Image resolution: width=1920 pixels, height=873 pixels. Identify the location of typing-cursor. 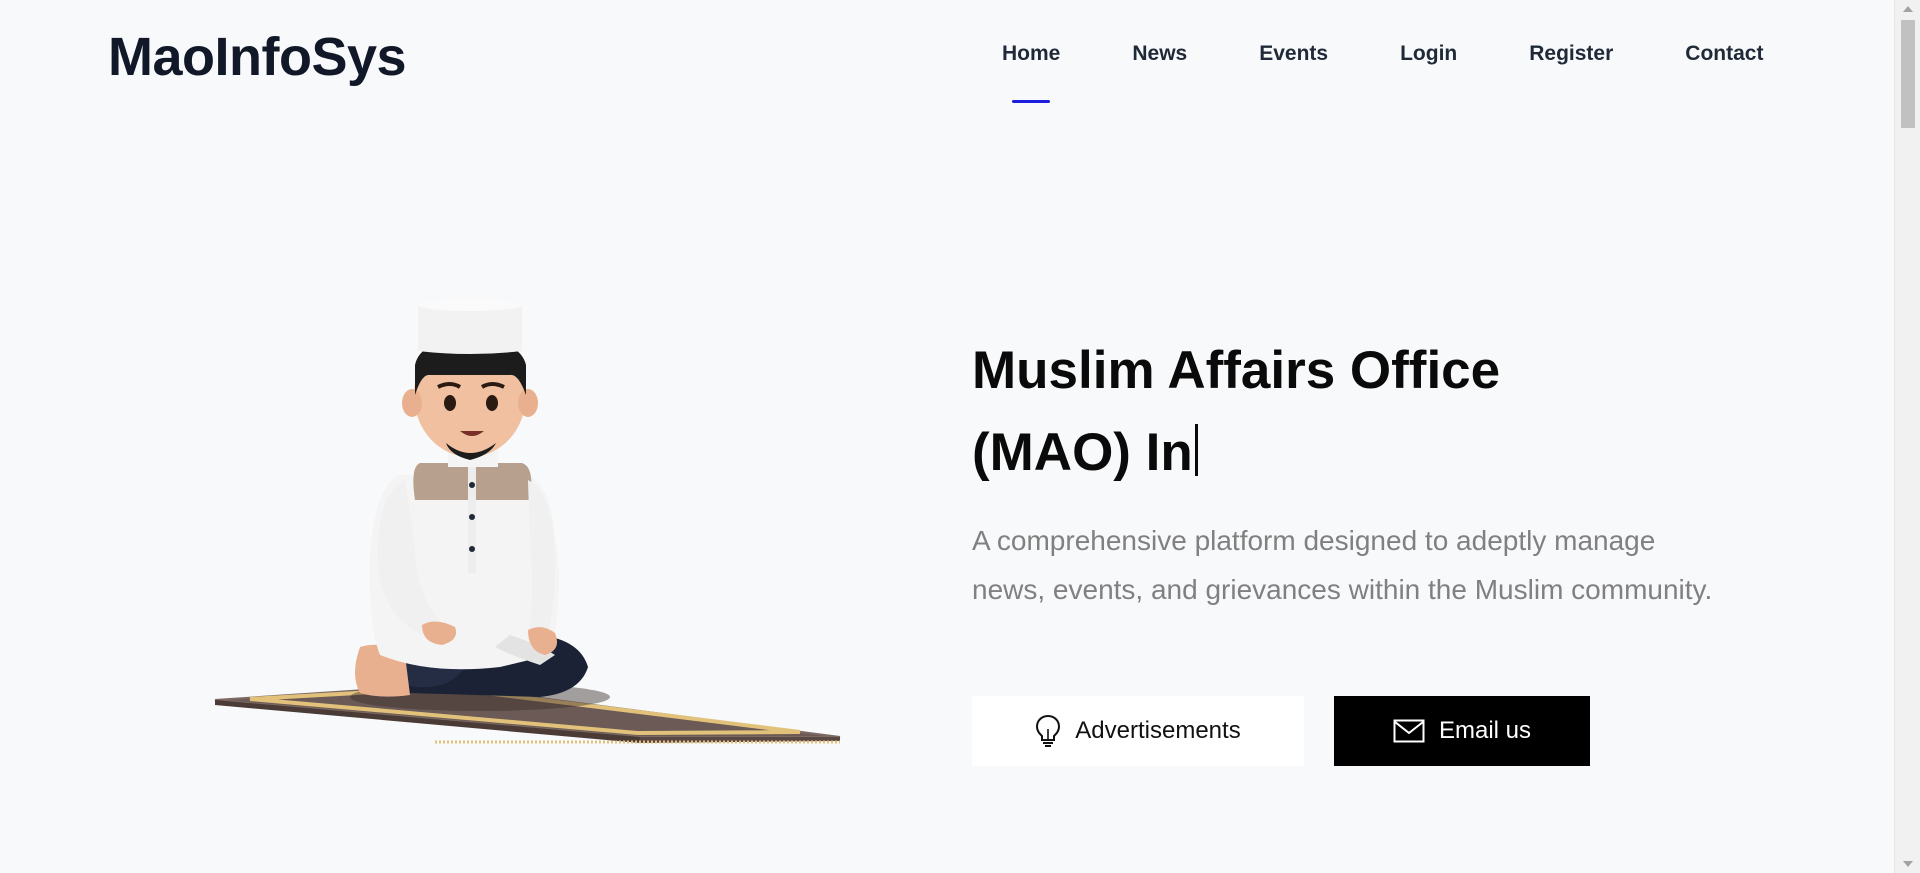
(1196, 450).